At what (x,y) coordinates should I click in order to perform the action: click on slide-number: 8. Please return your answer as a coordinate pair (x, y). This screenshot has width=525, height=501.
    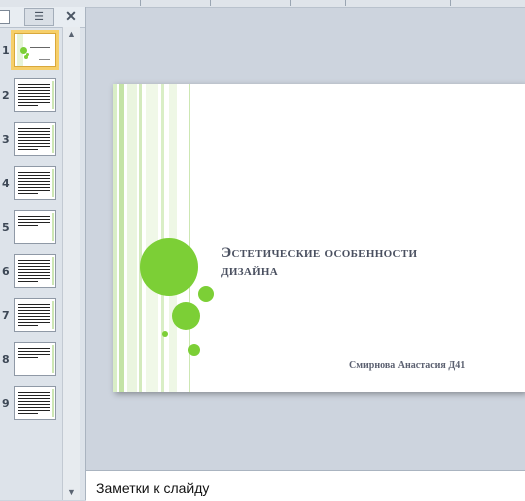
    Looking at the image, I should click on (6, 359).